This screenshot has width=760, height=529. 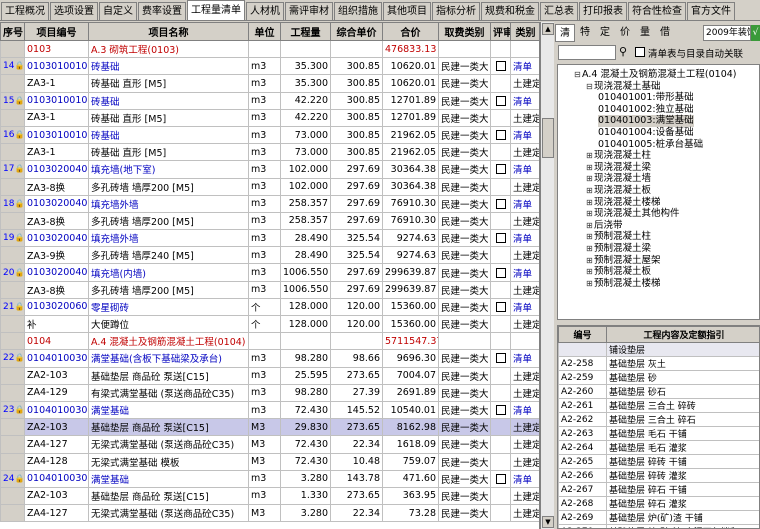 What do you see at coordinates (168, 169) in the screenshot?
I see `cell-name: 填充墙(地下室)` at bounding box center [168, 169].